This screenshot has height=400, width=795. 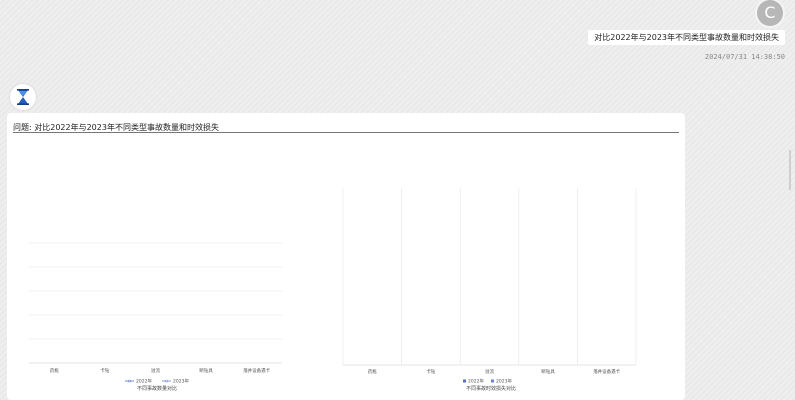 I want to click on legend-swatch-2023, so click(x=492, y=381).